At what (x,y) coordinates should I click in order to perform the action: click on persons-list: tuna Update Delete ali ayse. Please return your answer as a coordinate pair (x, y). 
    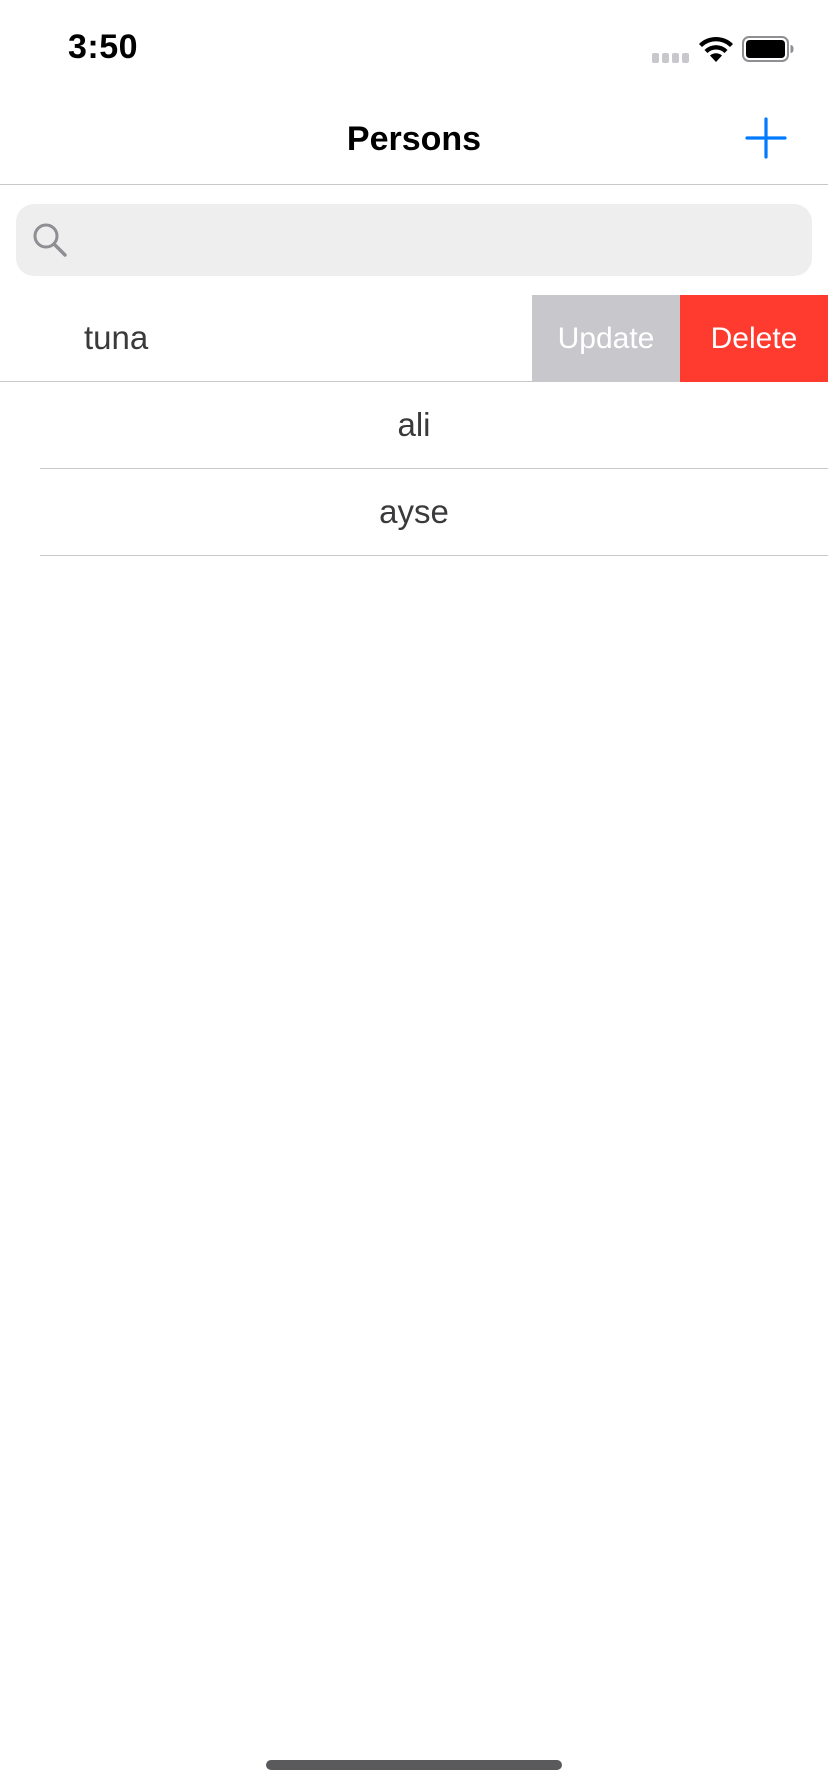
    Looking at the image, I should click on (414, 425).